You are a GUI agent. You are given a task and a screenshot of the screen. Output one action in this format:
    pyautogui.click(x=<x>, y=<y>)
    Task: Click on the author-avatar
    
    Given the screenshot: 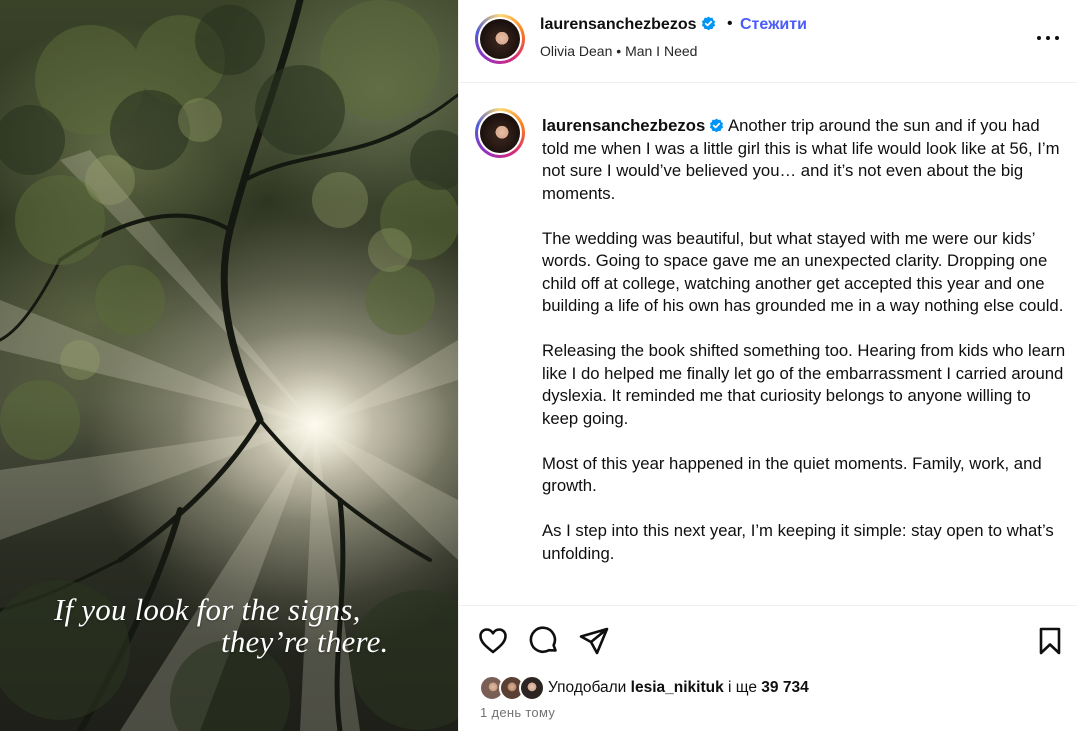 What is the action you would take?
    pyautogui.click(x=500, y=39)
    